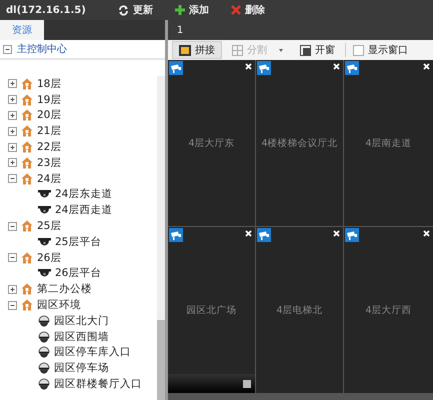 Image resolution: width=433 pixels, height=400 pixels. Describe the element at coordinates (161, 238) in the screenshot. I see `scrollbar` at that location.